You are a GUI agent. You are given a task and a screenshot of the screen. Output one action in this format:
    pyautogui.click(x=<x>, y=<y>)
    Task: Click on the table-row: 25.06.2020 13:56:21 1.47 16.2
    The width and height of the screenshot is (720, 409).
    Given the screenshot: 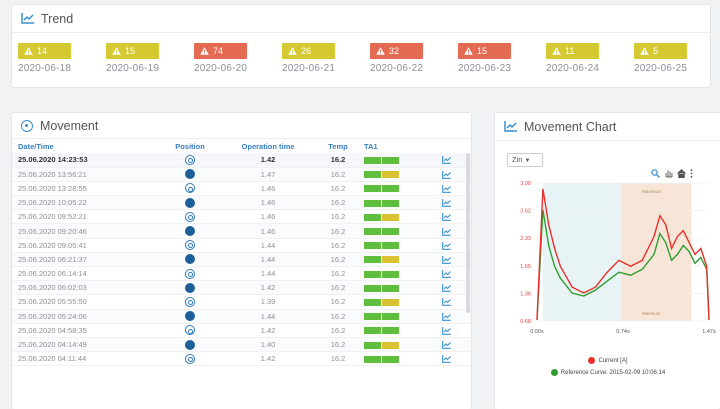 What is the action you would take?
    pyautogui.click(x=241, y=174)
    